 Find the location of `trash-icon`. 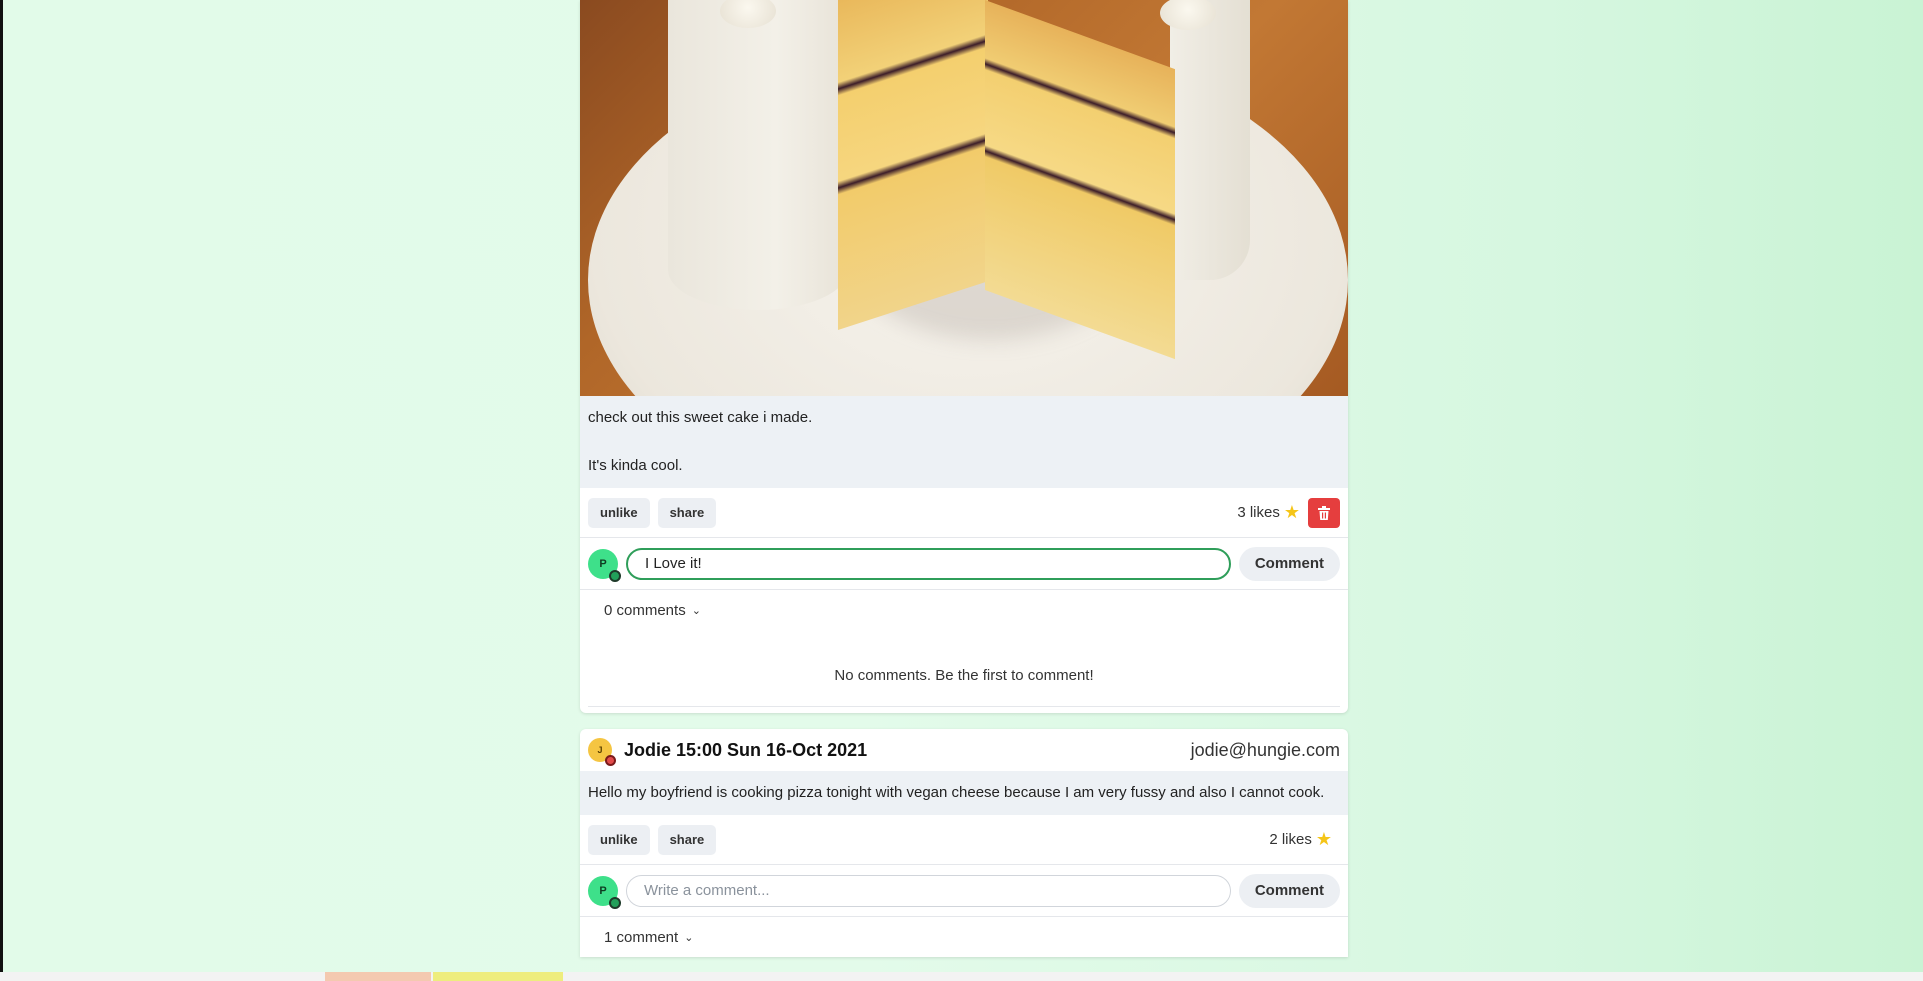

trash-icon is located at coordinates (1324, 512).